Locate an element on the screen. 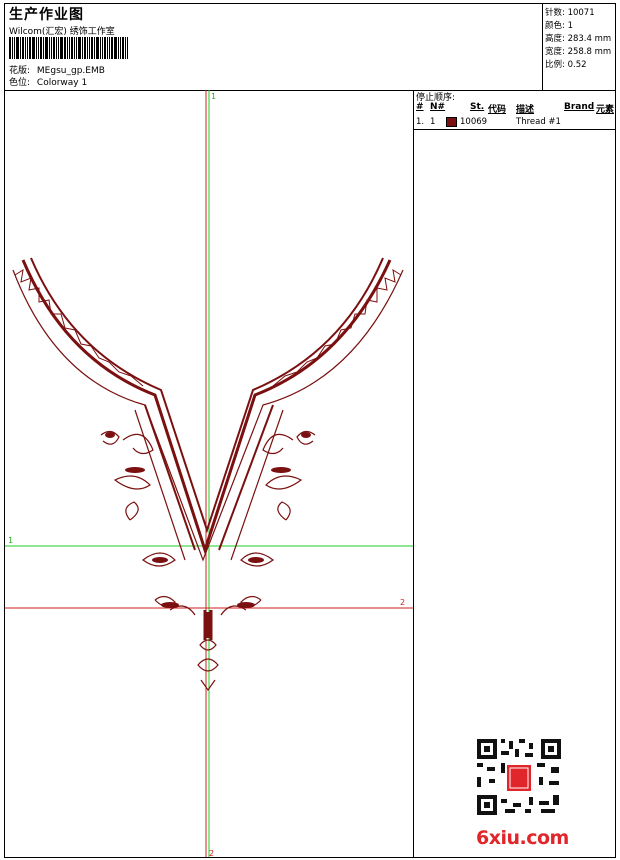  col-needle: N# is located at coordinates (438, 107).